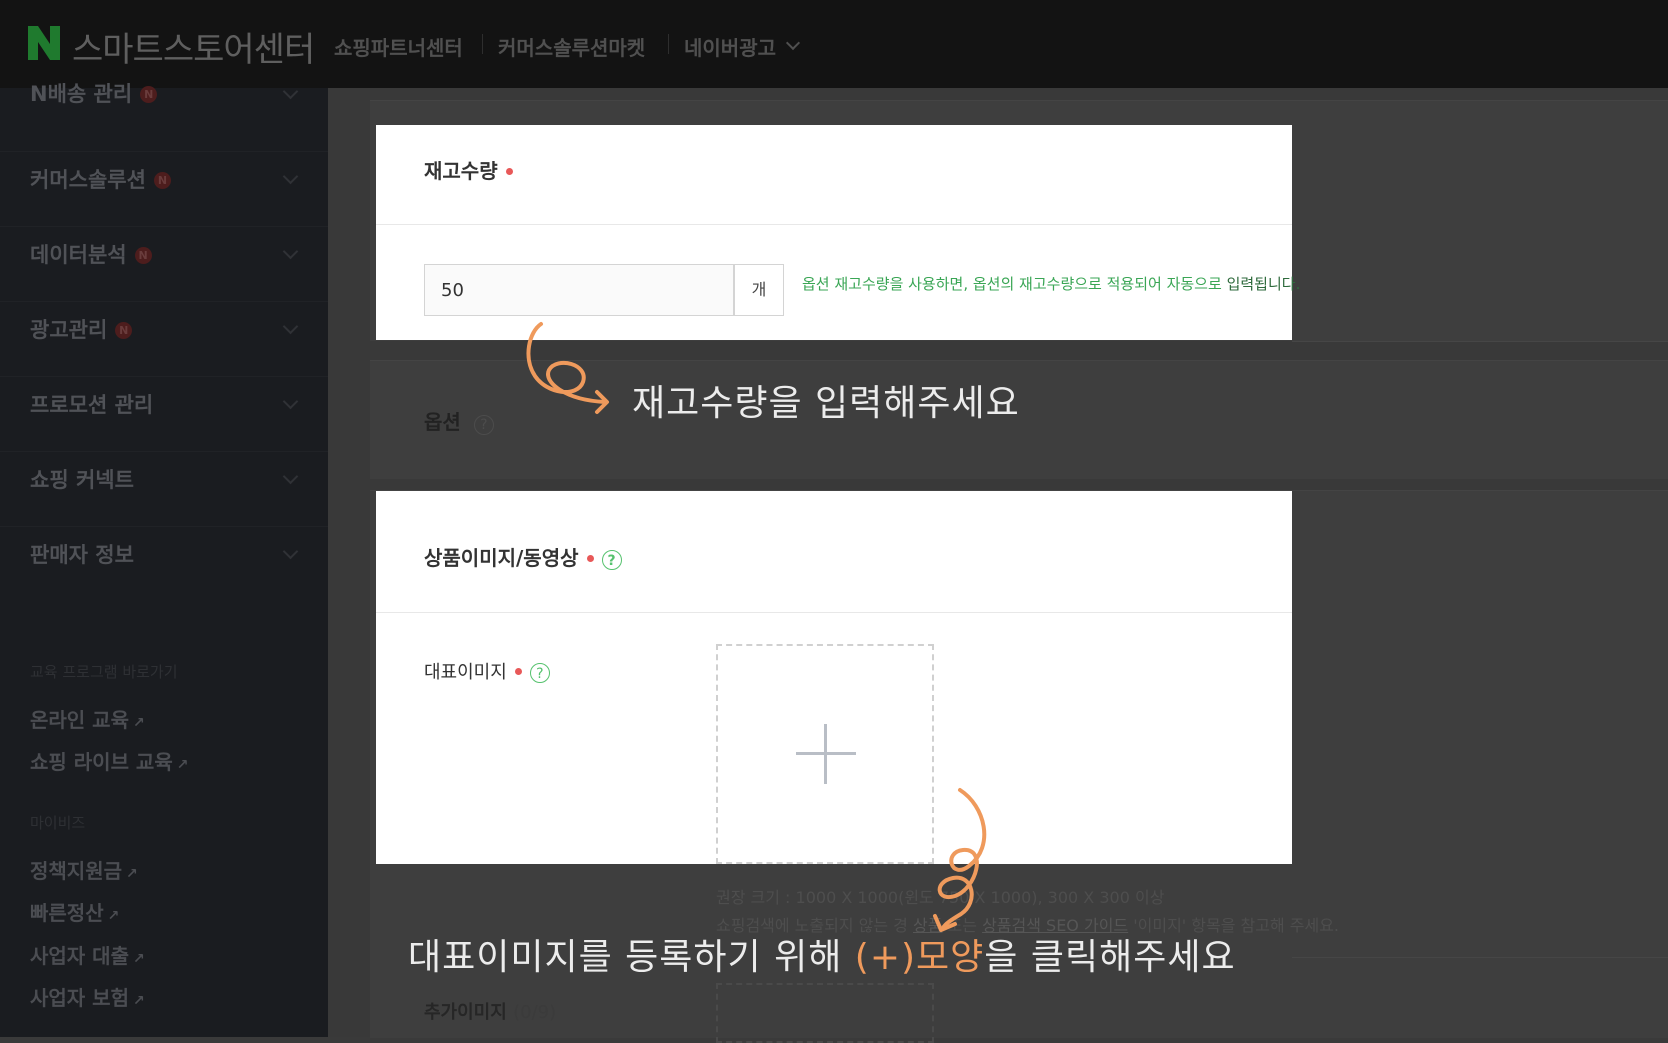 The image size is (1668, 1043). What do you see at coordinates (74, 911) in the screenshot?
I see `sidebar-link-fast-settlement: 빠른정산 ↗` at bounding box center [74, 911].